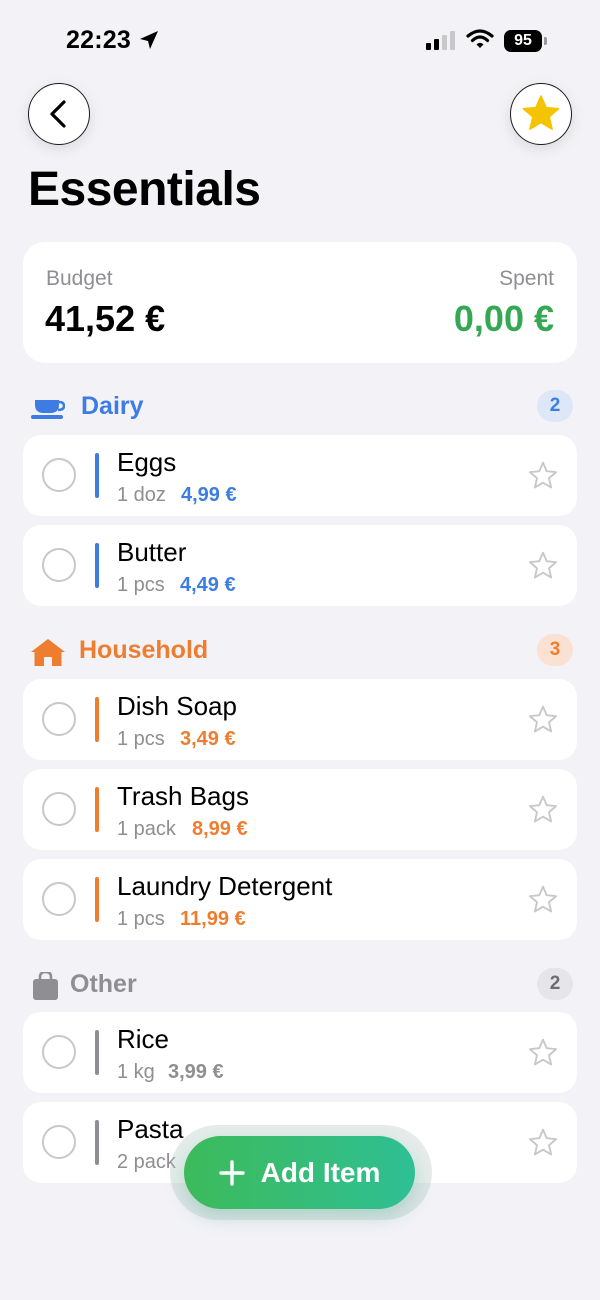 The image size is (600, 1300). Describe the element at coordinates (152, 552) in the screenshot. I see `item-name: Butter` at that location.